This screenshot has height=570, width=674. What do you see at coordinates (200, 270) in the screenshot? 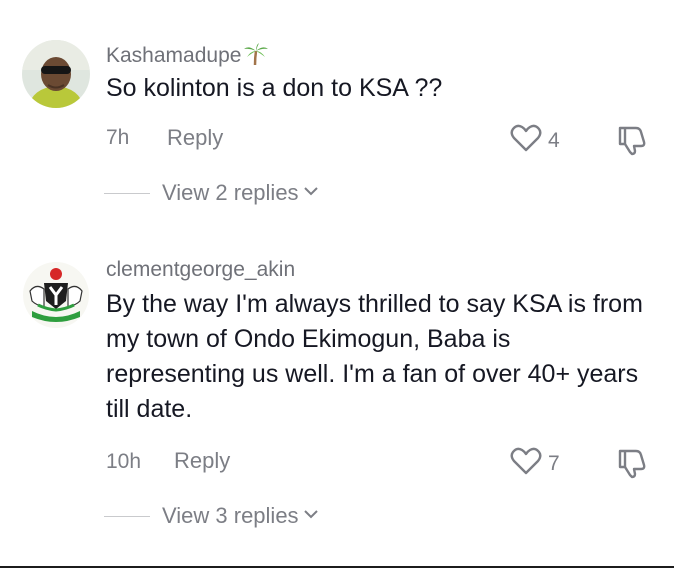
I see `username: clementgeorge_akin` at bounding box center [200, 270].